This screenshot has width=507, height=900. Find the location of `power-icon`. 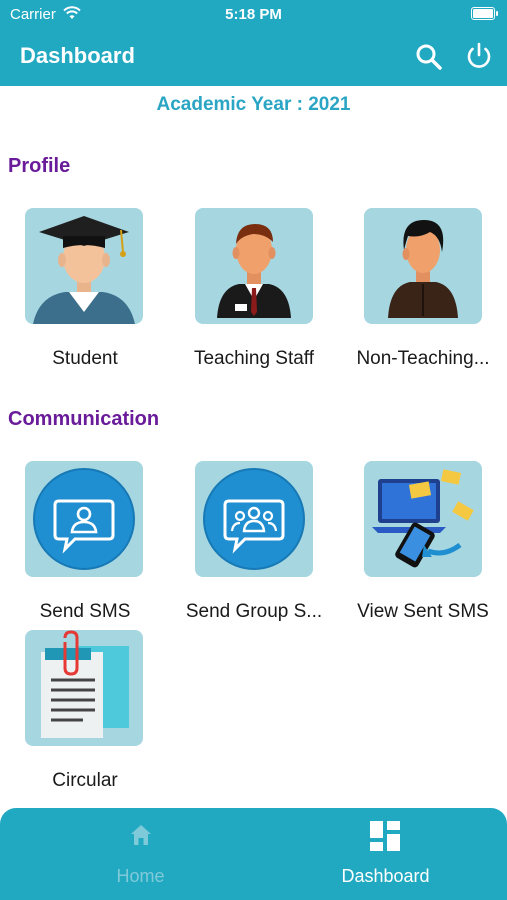

power-icon is located at coordinates (479, 56).